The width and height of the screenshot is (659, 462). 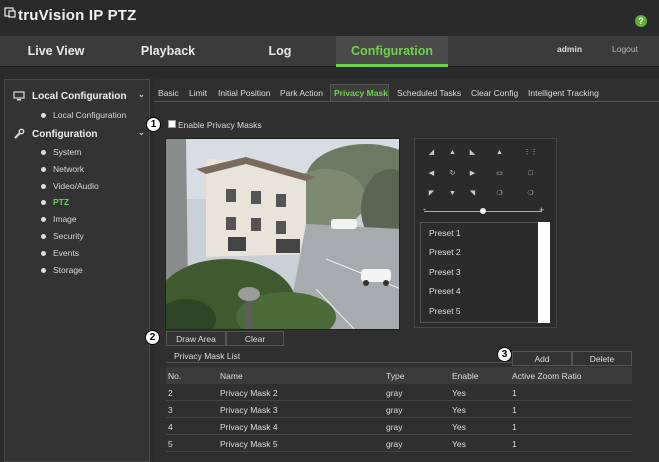 What do you see at coordinates (472, 152) in the screenshot?
I see `pan-up-right-button: ◣` at bounding box center [472, 152].